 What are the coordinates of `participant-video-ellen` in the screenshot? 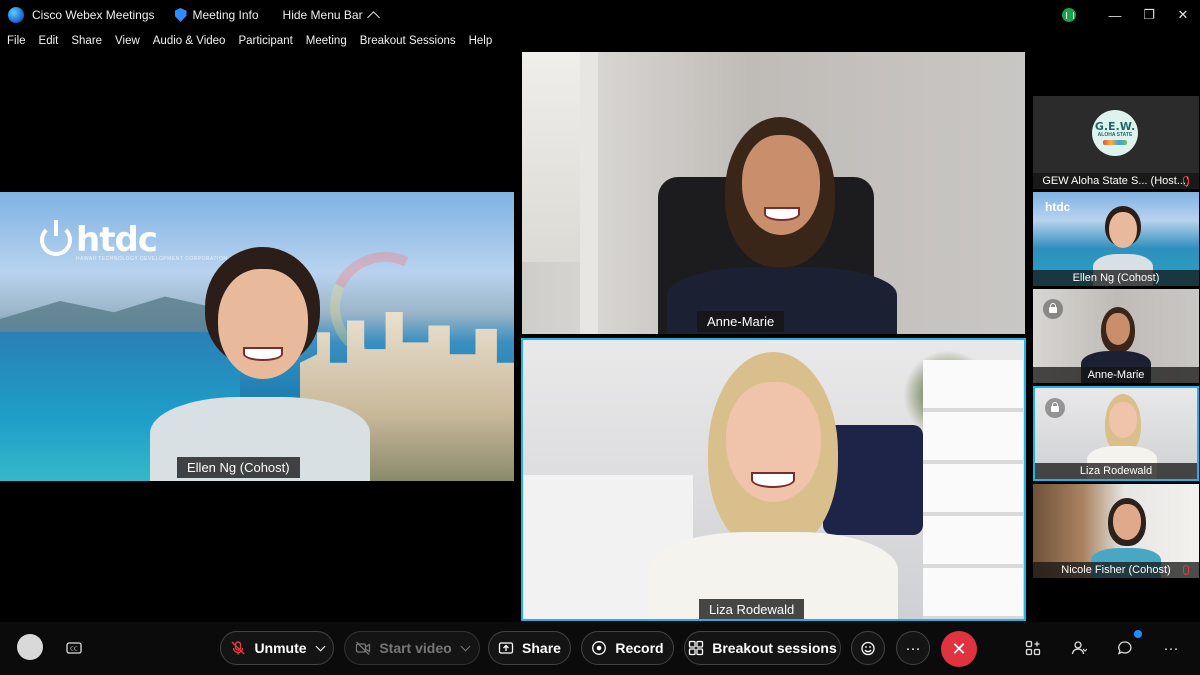 It's located at (260, 364).